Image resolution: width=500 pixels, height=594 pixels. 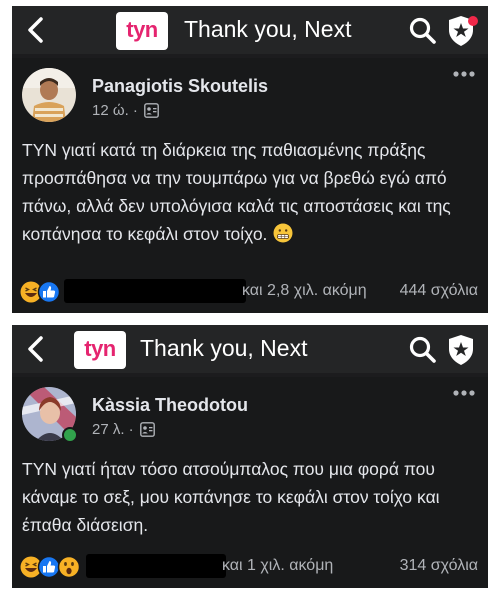 I want to click on comment-count: 444 σχόλια, so click(x=439, y=291).